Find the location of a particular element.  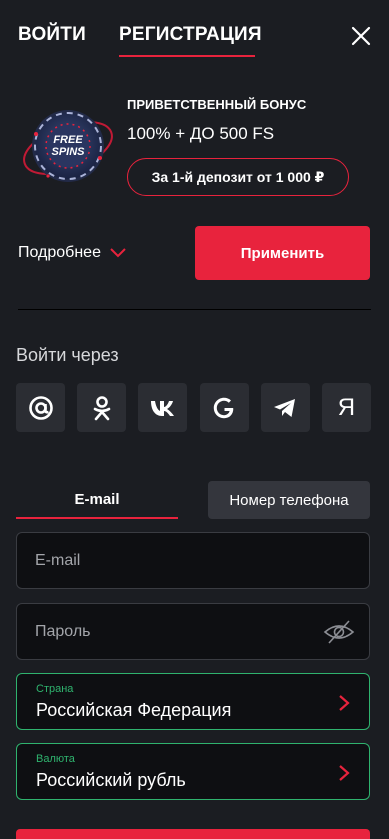

yandex-icon: Я is located at coordinates (346, 407).